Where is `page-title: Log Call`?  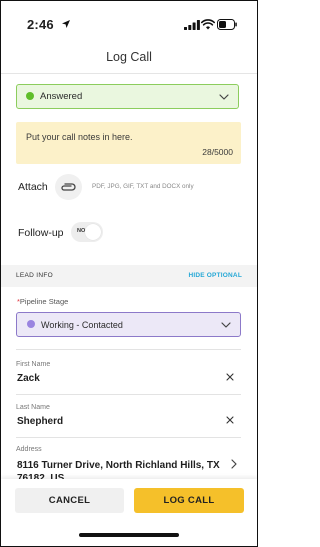 page-title: Log Call is located at coordinates (129, 57).